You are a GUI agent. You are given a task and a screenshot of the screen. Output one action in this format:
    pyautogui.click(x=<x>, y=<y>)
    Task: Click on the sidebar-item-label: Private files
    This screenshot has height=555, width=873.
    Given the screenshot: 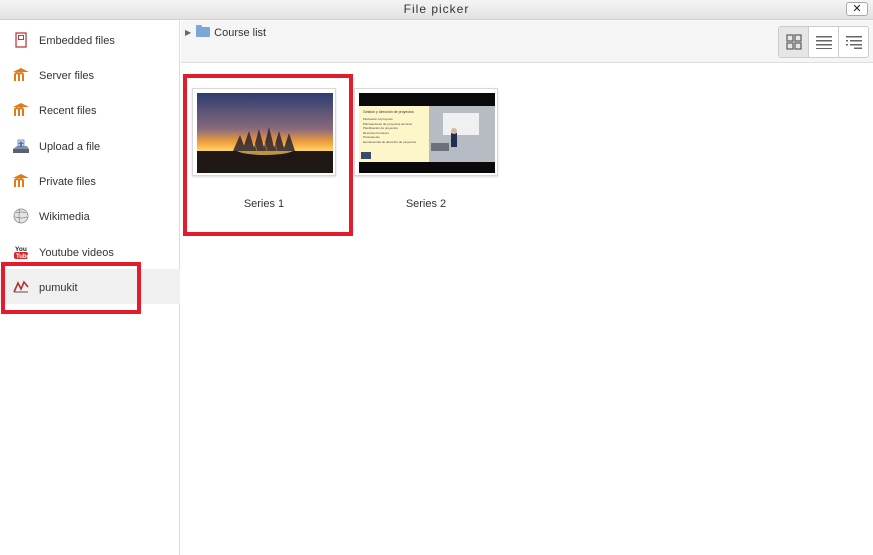 What is the action you would take?
    pyautogui.click(x=67, y=182)
    